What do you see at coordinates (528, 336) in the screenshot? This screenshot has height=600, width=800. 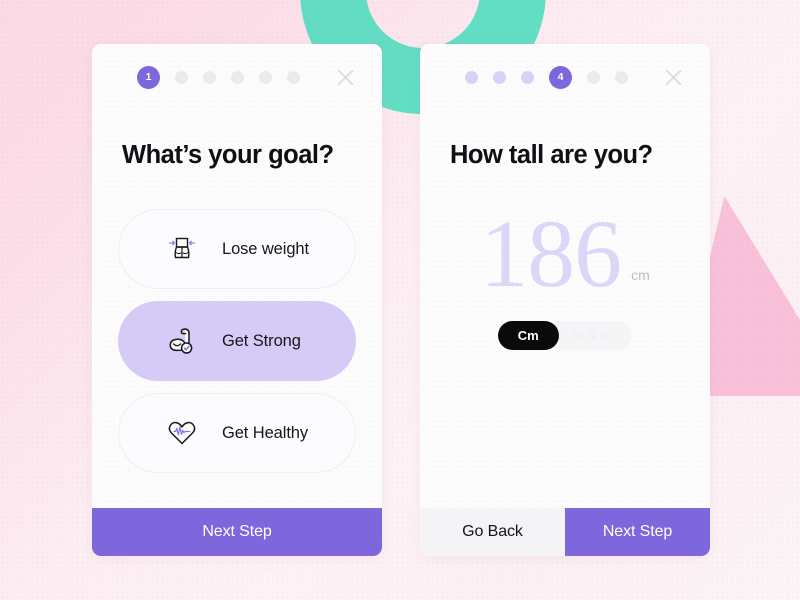 I see `unit-option-cm: Cm` at bounding box center [528, 336].